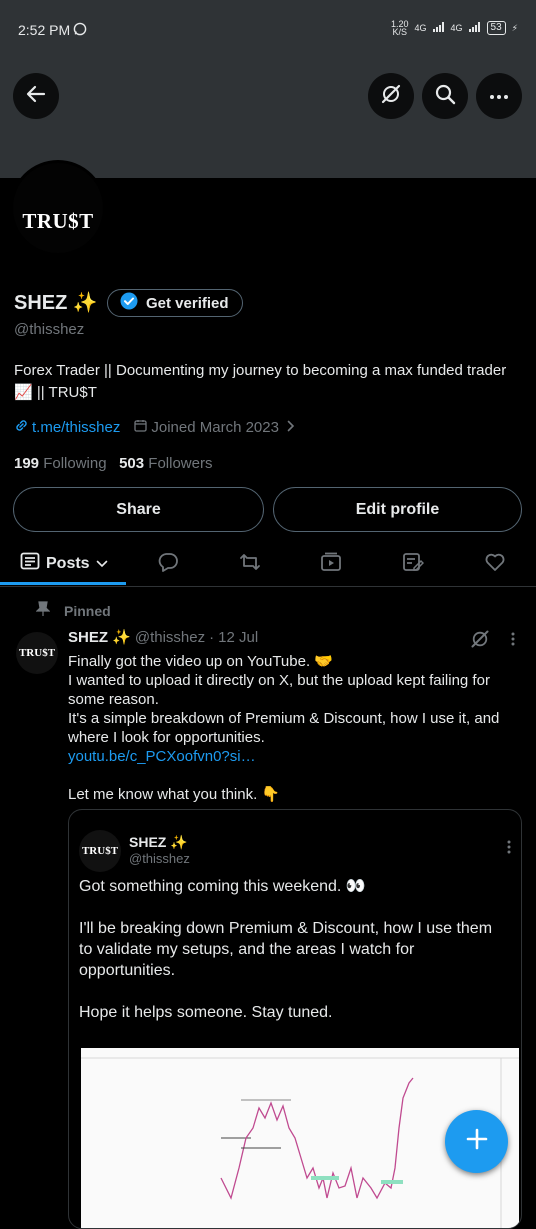 This screenshot has width=536, height=1229. I want to click on tab-replies, so click(168, 564).